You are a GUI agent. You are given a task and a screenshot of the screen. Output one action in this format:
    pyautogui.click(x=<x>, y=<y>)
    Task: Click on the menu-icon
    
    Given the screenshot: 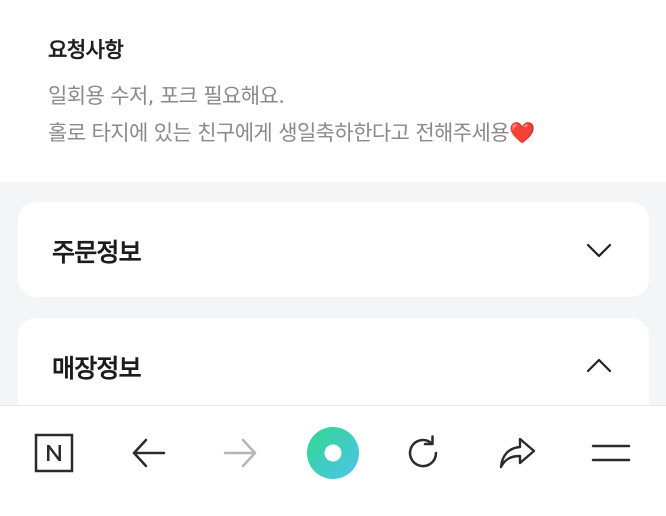 What is the action you would take?
    pyautogui.click(x=611, y=453)
    